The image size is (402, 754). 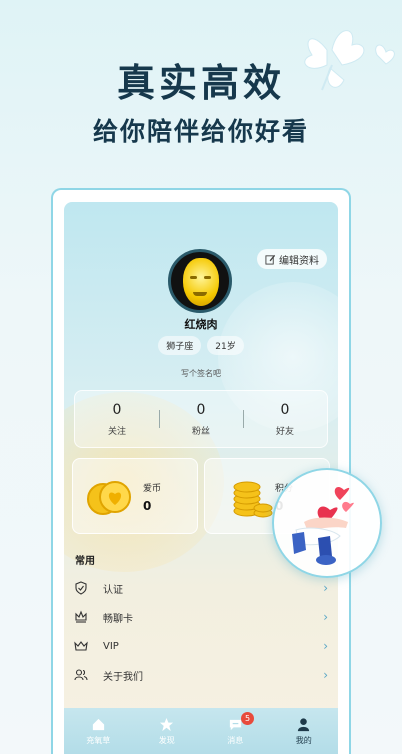 I want to click on stat-following: 0 关注, so click(x=117, y=419).